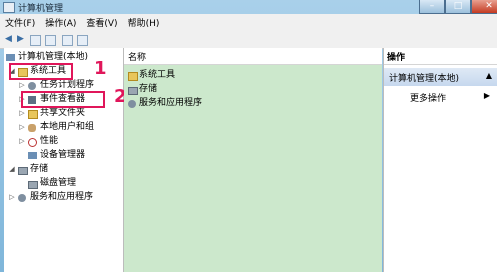 The image size is (497, 272). I want to click on tree-label: 磁盘管理, so click(58, 183).